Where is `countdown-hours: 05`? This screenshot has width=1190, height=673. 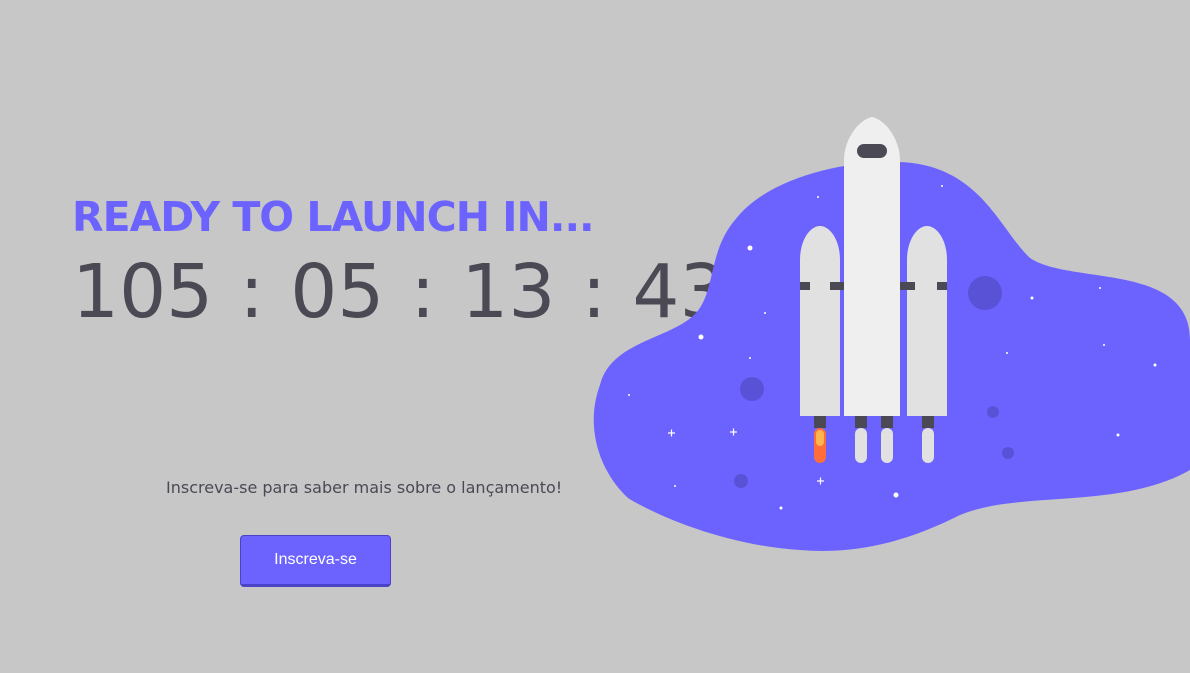
countdown-hours: 05 is located at coordinates (337, 292).